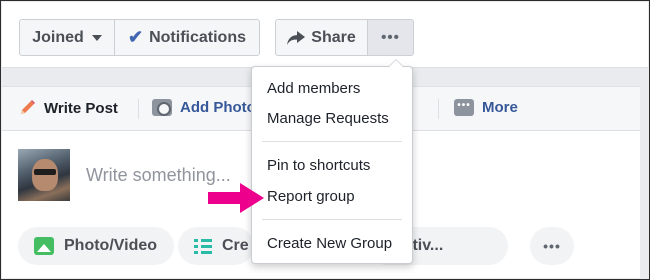 This screenshot has height=280, width=650. I want to click on tab-write-post-label: Write Post, so click(81, 108).